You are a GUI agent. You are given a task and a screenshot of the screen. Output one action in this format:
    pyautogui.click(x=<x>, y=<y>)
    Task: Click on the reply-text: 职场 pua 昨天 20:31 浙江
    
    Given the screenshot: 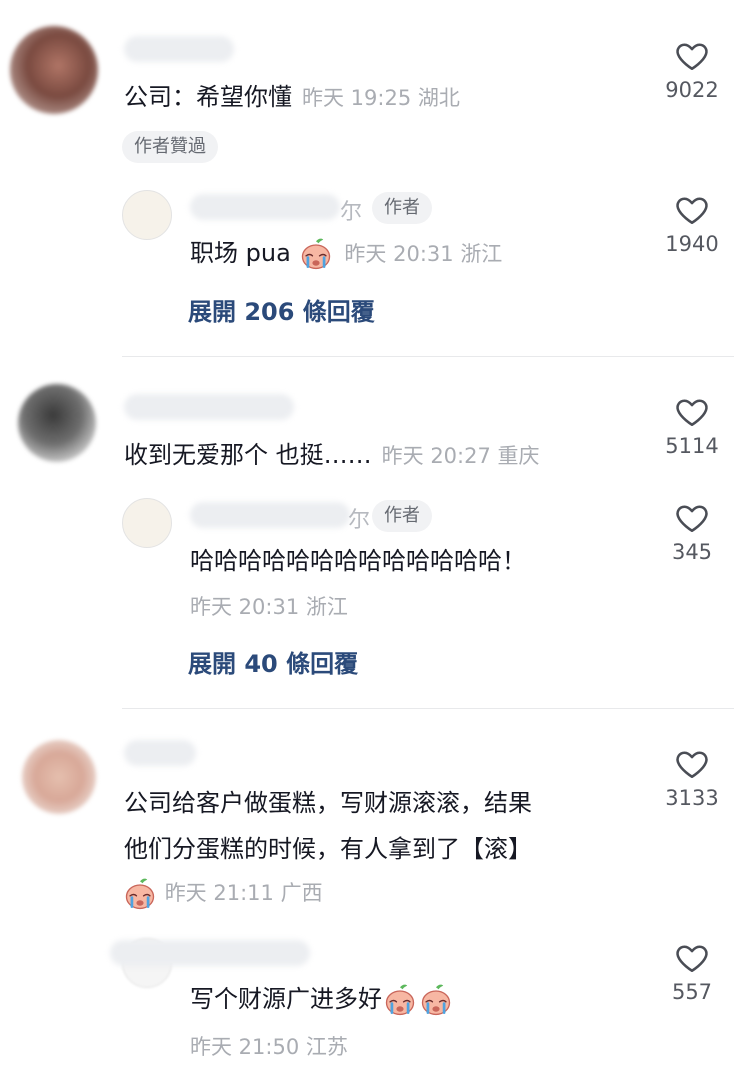 What is the action you would take?
    pyautogui.click(x=346, y=254)
    